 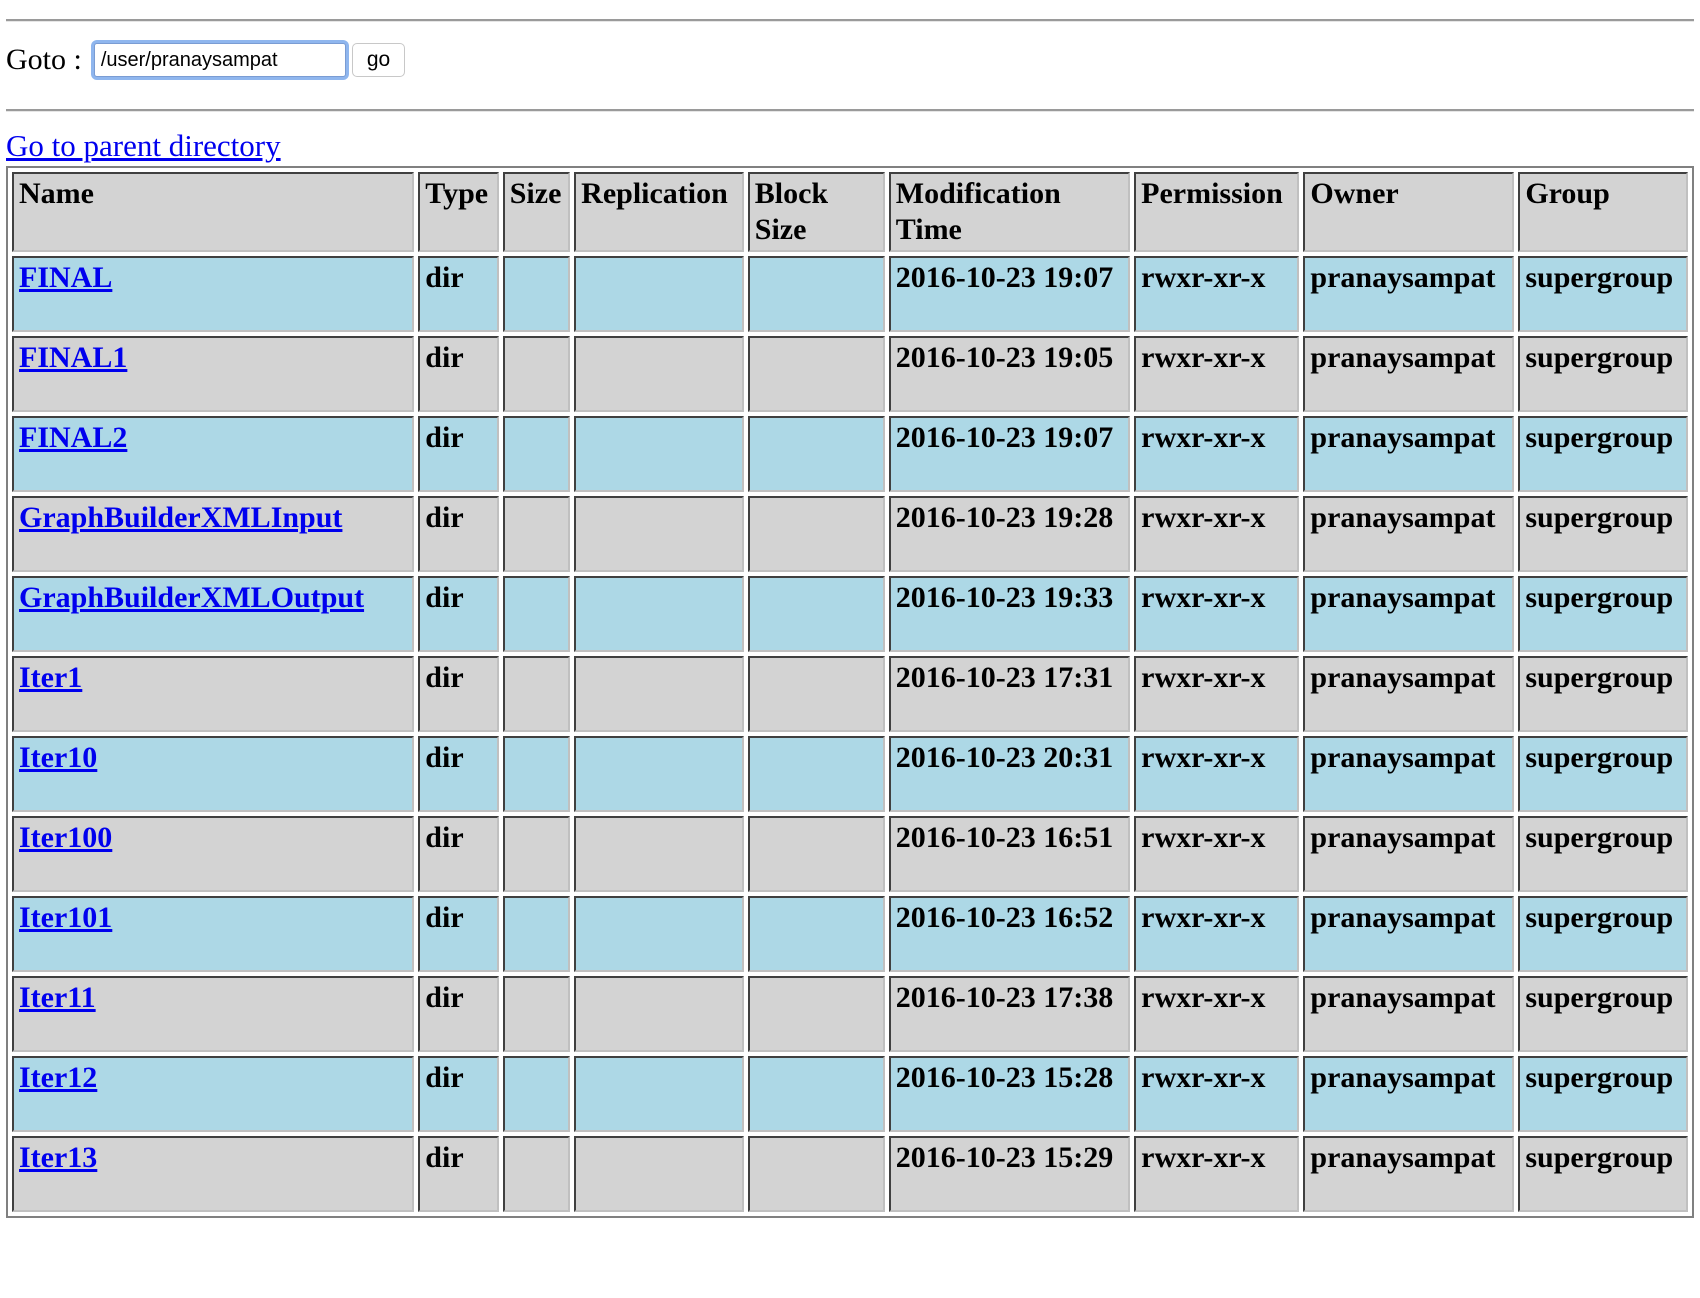 What do you see at coordinates (213, 694) in the screenshot?
I see `name-cell: Iter1` at bounding box center [213, 694].